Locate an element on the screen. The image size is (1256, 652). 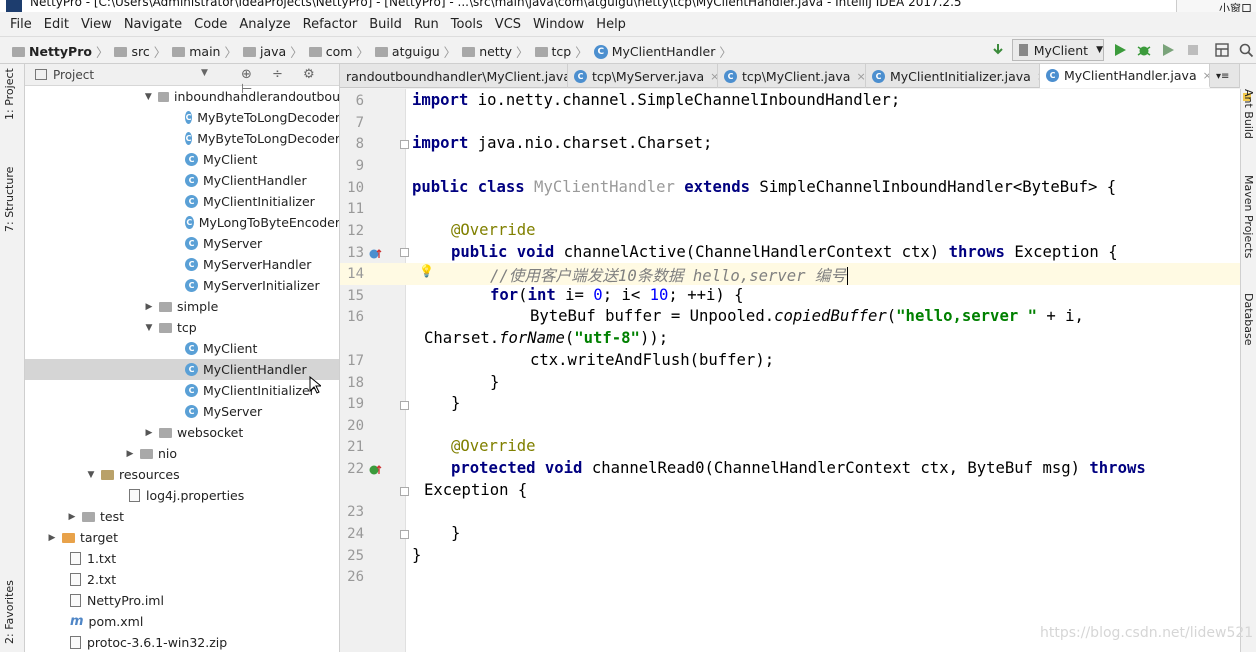
build-arrow-icon is located at coordinates (998, 50).